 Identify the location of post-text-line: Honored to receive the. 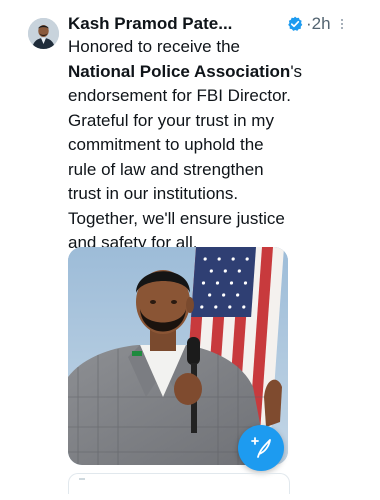
(218, 47).